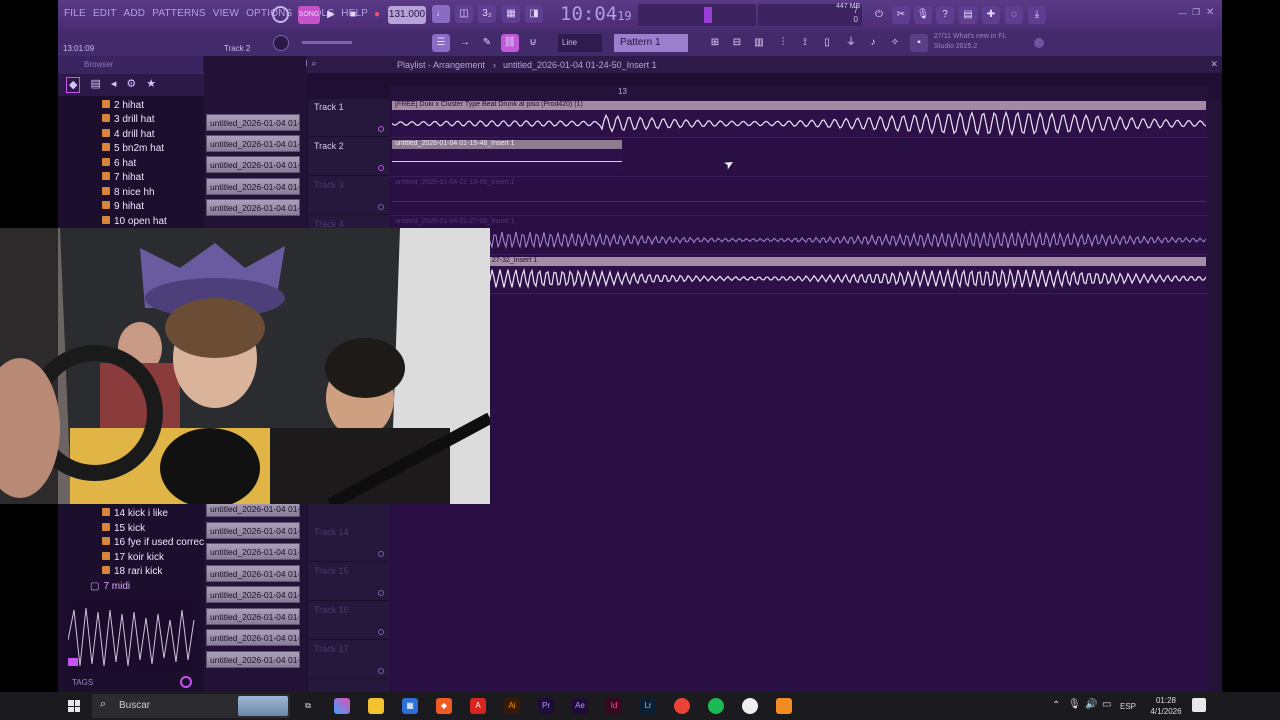 The image size is (1280, 720). I want to click on eq-icon: ⫶, so click(783, 43).